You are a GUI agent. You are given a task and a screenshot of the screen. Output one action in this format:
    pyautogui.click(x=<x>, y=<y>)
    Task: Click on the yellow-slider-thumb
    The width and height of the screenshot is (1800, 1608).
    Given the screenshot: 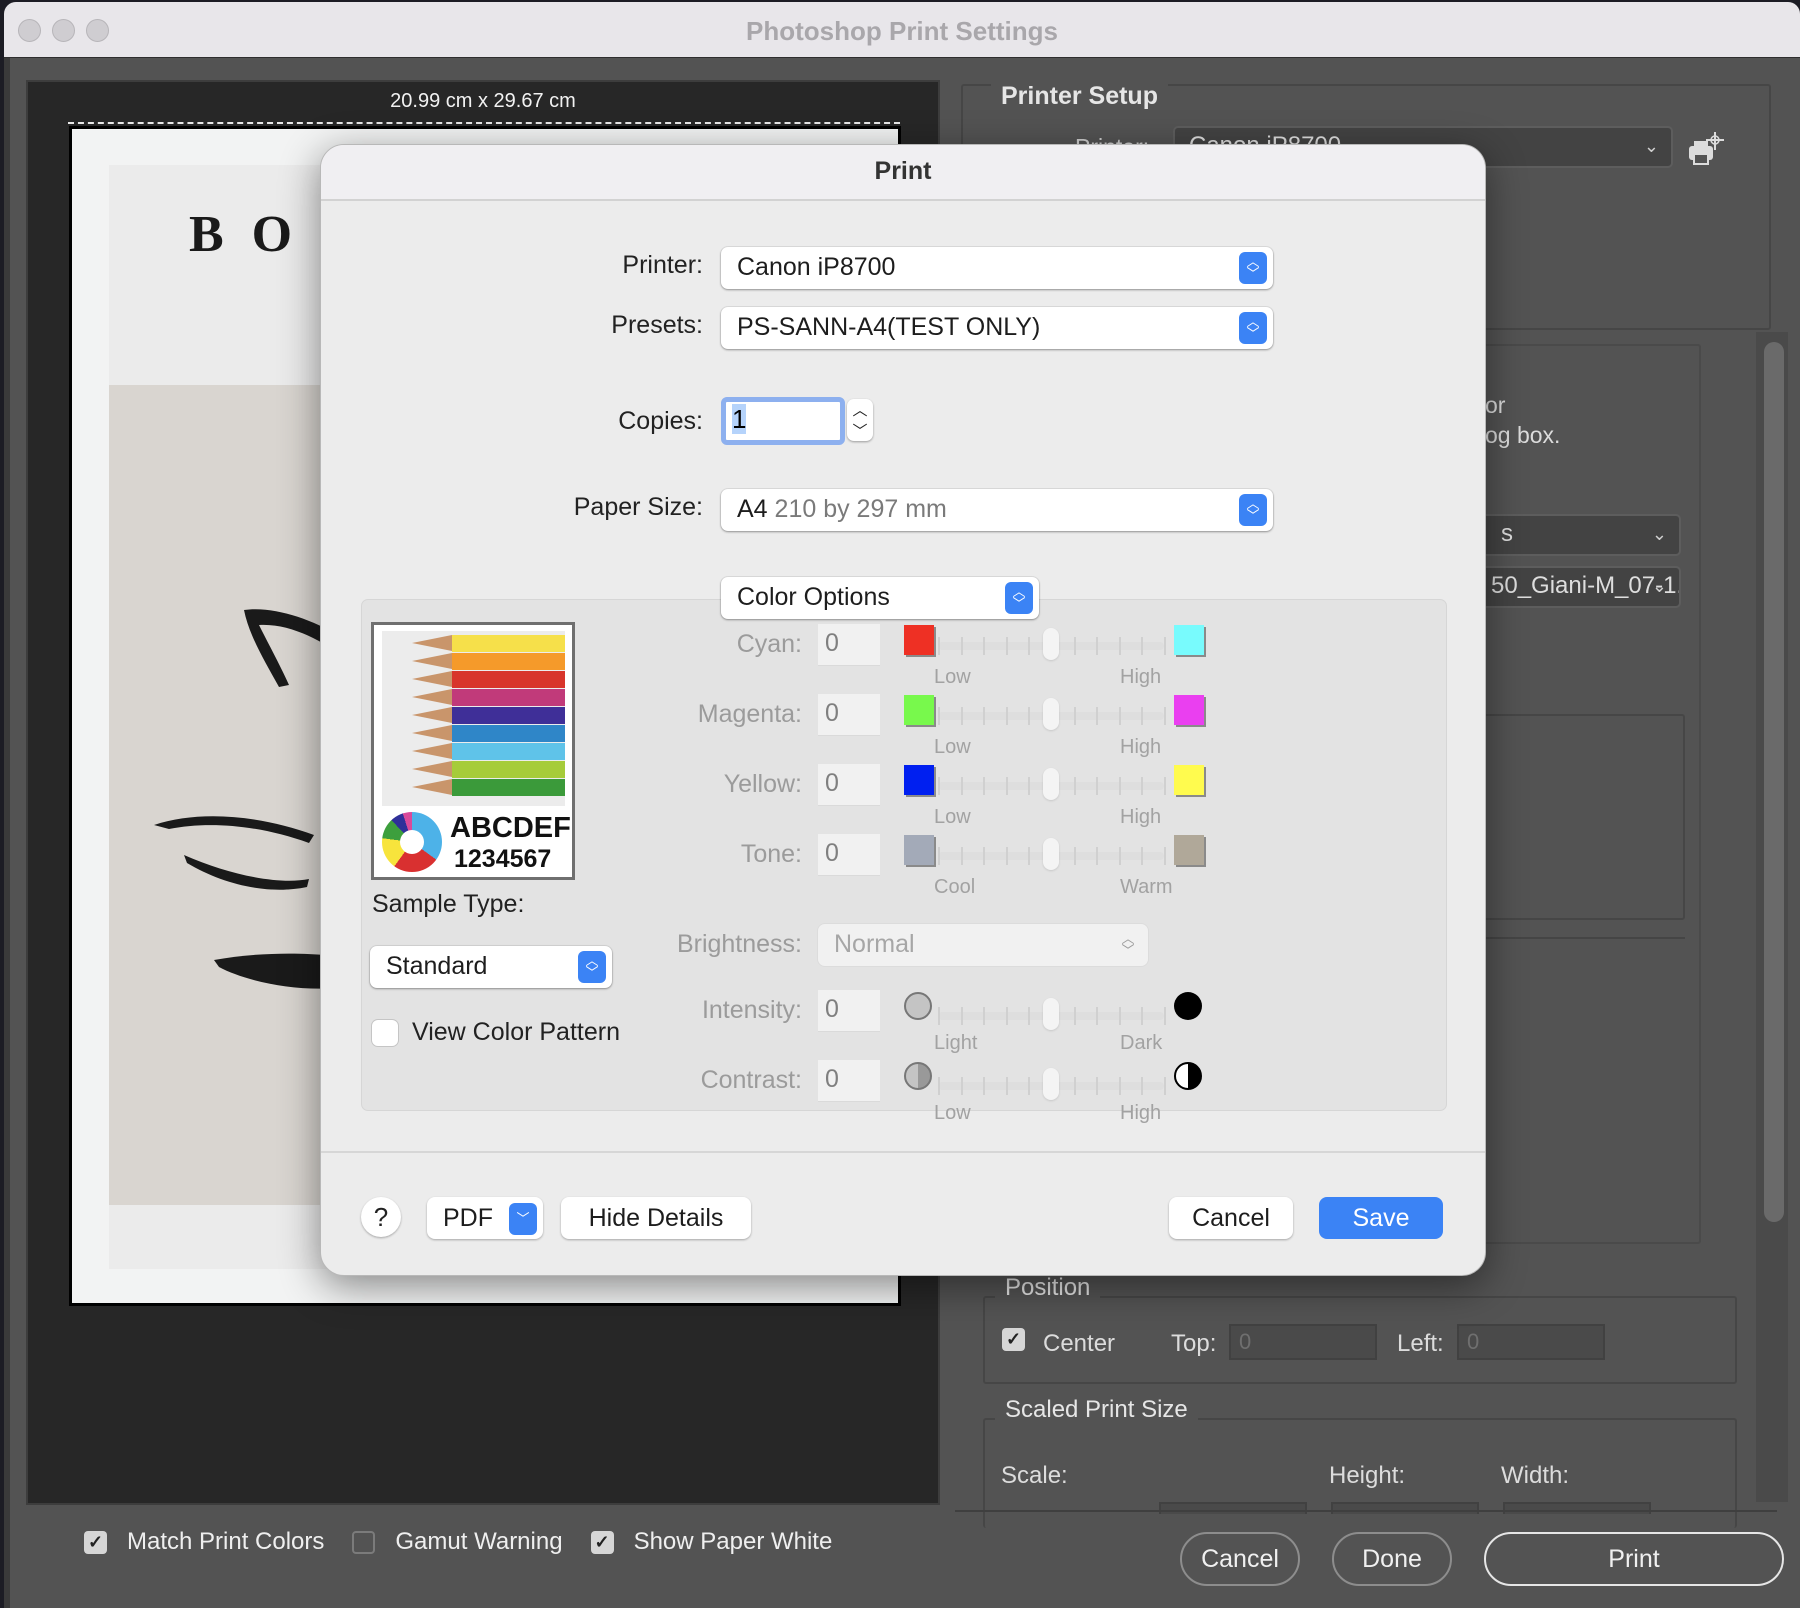 What is the action you would take?
    pyautogui.click(x=1051, y=784)
    